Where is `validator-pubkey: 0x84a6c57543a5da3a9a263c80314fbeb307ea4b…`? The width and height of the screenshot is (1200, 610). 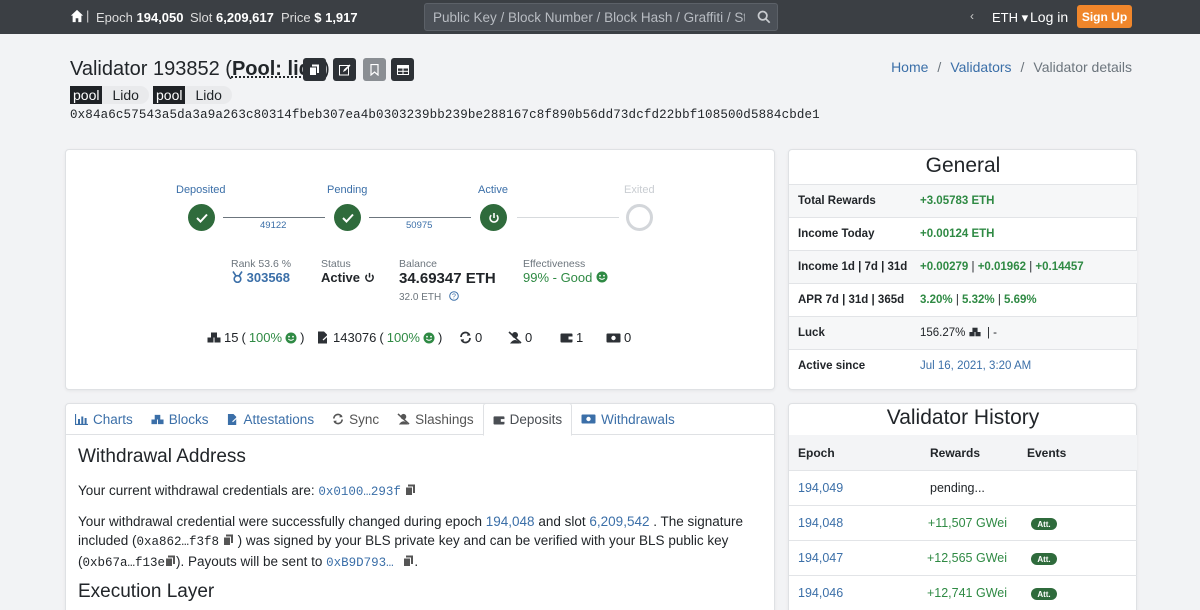
validator-pubkey: 0x84a6c57543a5da3a9a263c80314fbeb307ea4b… is located at coordinates (445, 115).